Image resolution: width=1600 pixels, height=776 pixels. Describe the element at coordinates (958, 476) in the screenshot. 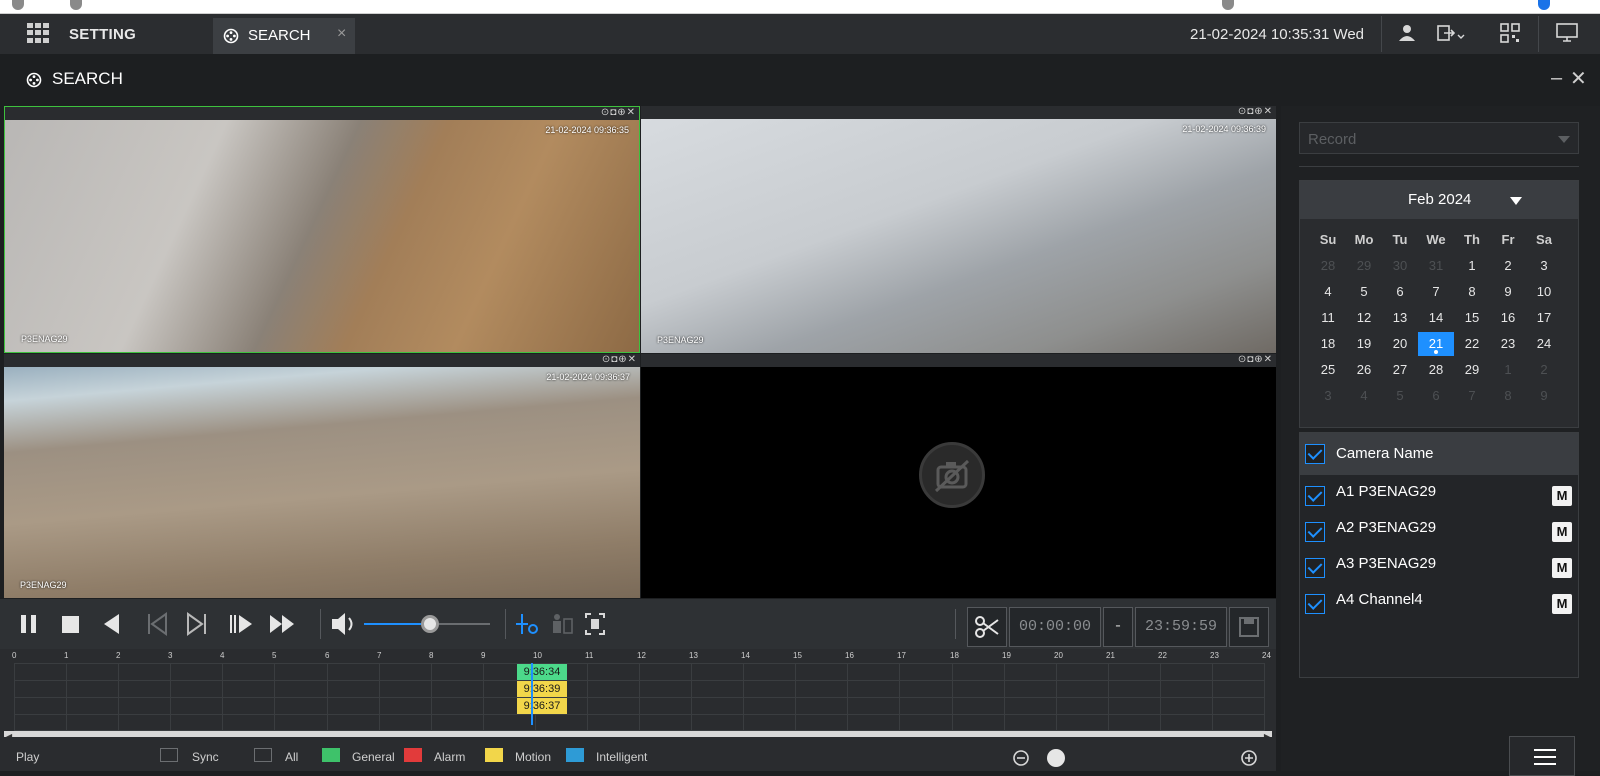

I see `video-pane-4: ⊙◘⊕✕` at that location.